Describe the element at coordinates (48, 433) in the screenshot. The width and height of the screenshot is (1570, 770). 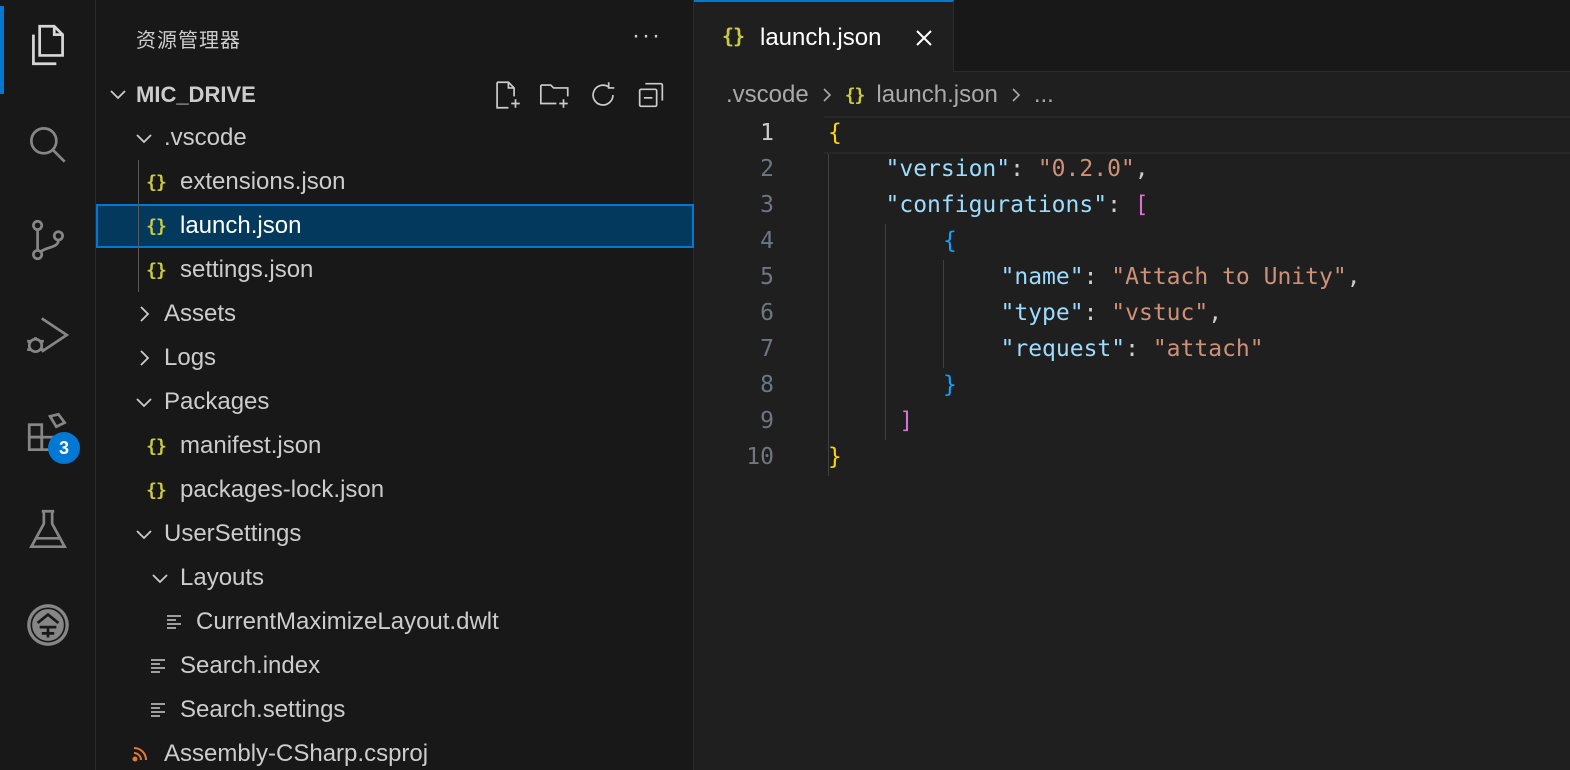
I see `extensions-activity` at that location.